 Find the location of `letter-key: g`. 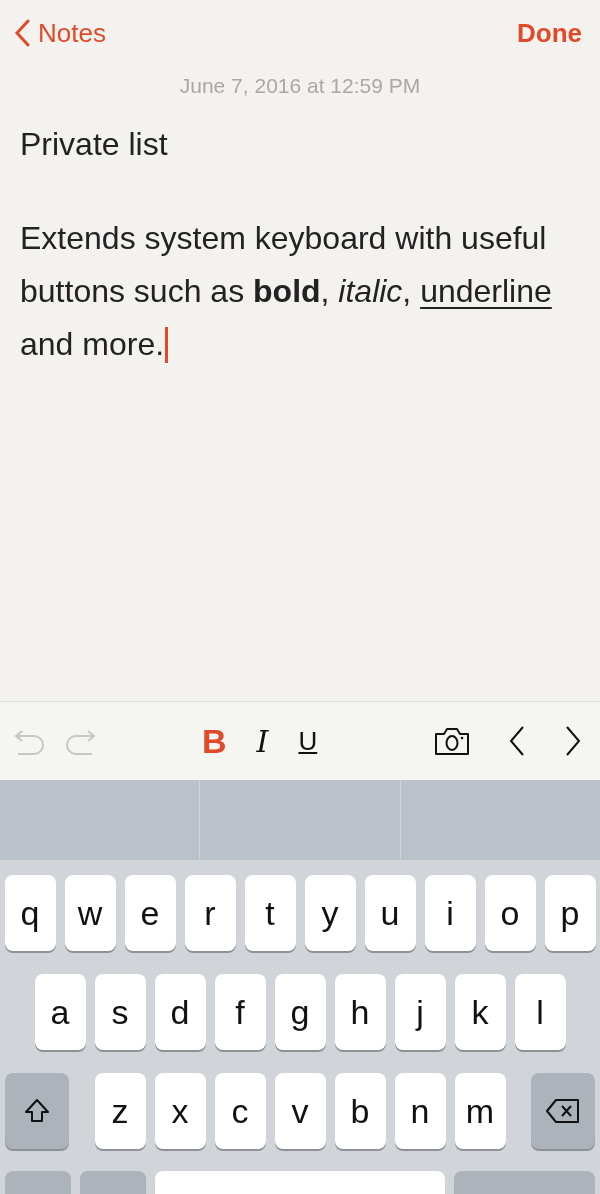

letter-key: g is located at coordinates (300, 1012).